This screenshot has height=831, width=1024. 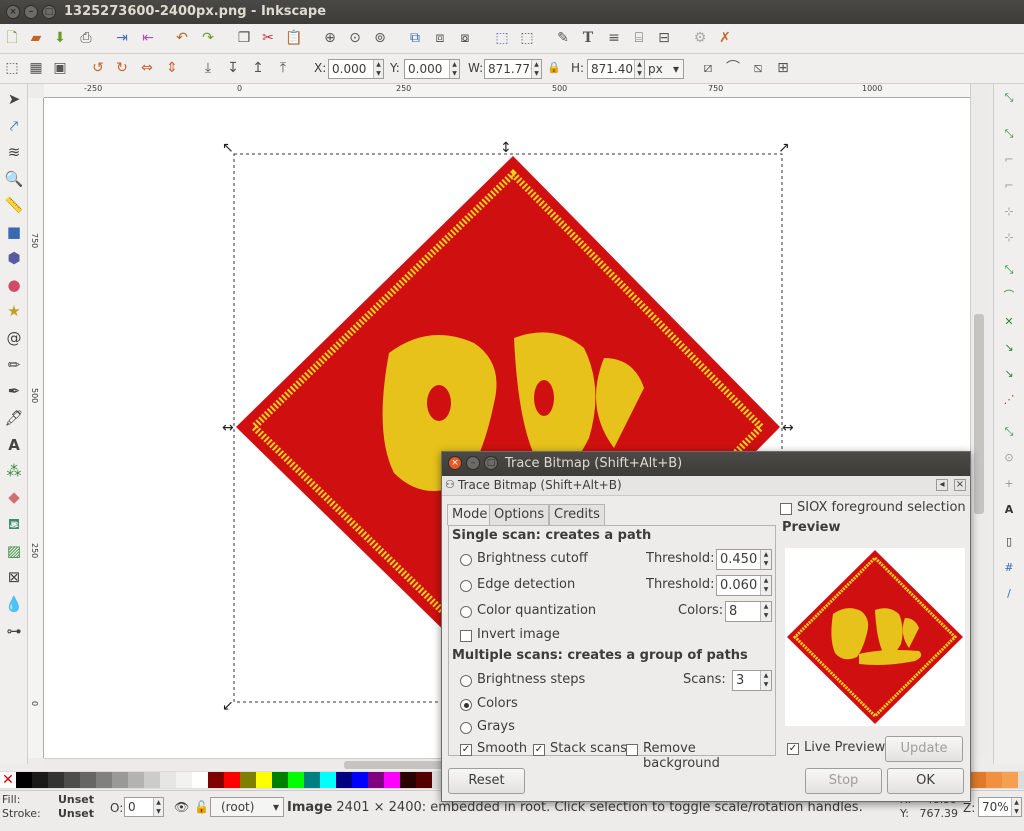 What do you see at coordinates (924, 749) in the screenshot?
I see `update-button: Update` at bounding box center [924, 749].